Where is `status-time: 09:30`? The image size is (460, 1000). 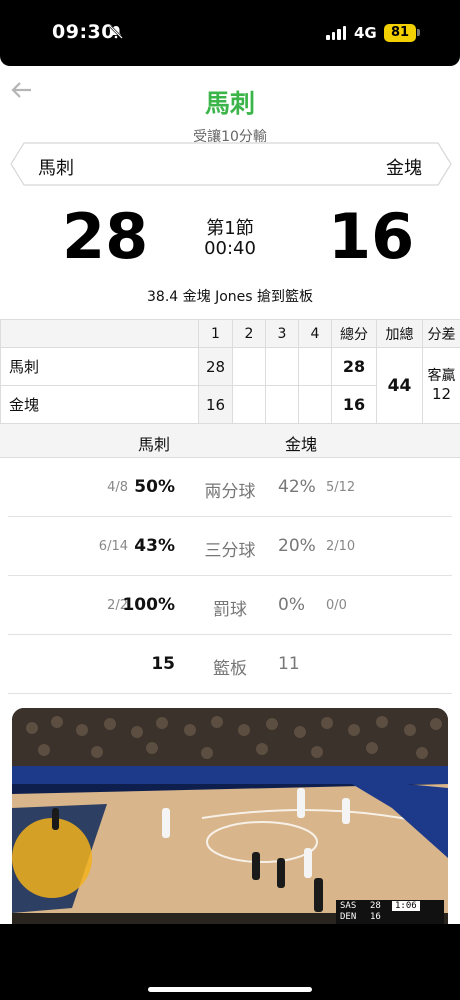 status-time: 09:30 is located at coordinates (83, 32).